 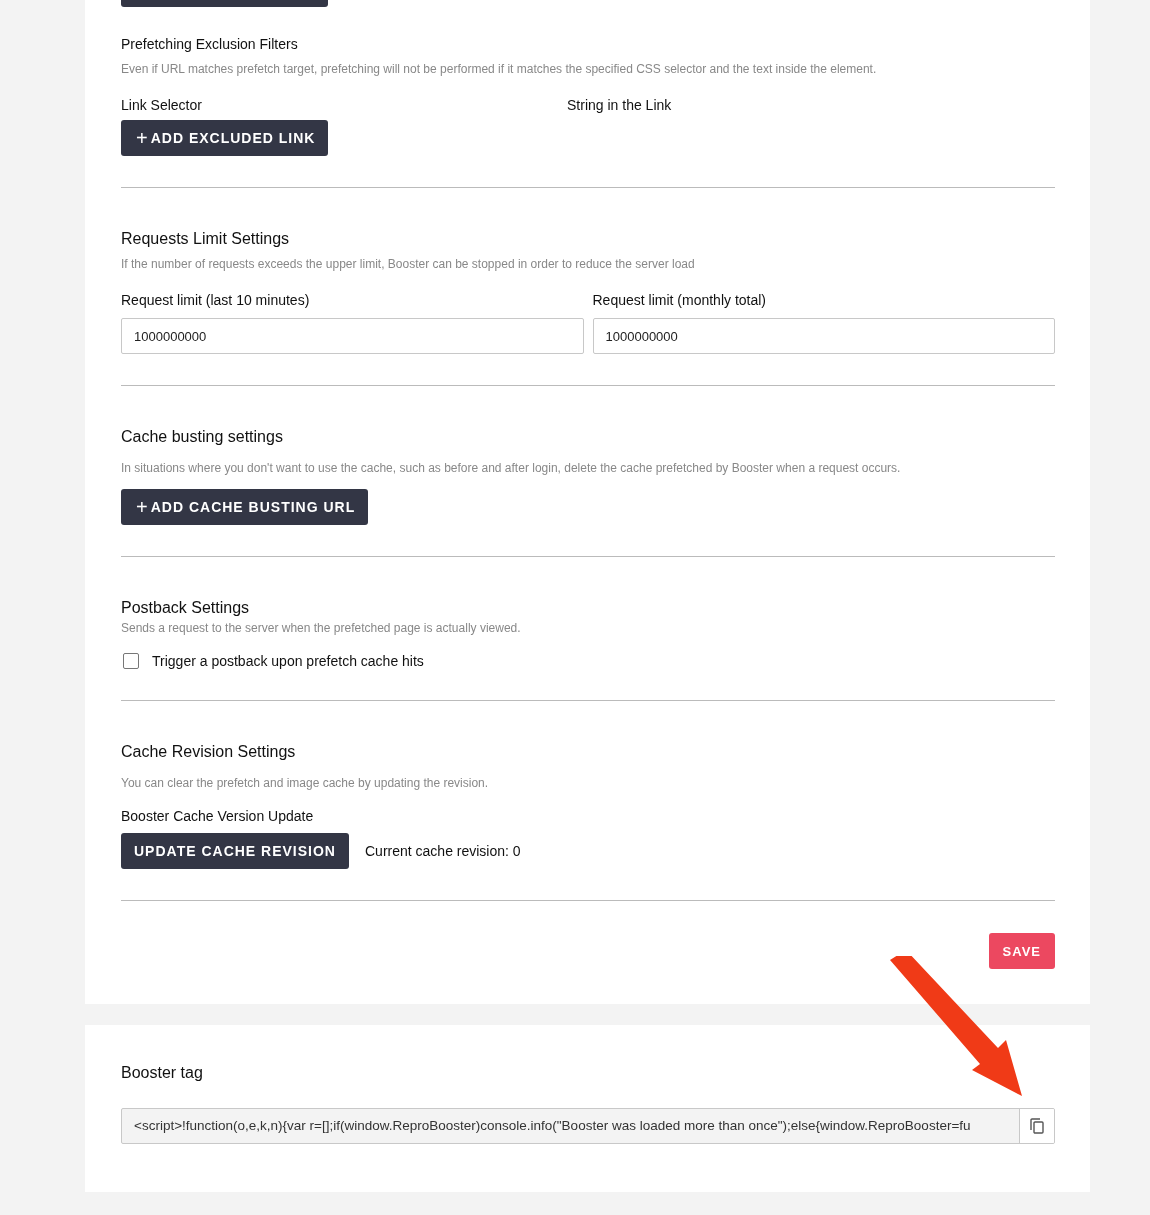 I want to click on section-title: Requests Limit Settings, so click(x=206, y=239).